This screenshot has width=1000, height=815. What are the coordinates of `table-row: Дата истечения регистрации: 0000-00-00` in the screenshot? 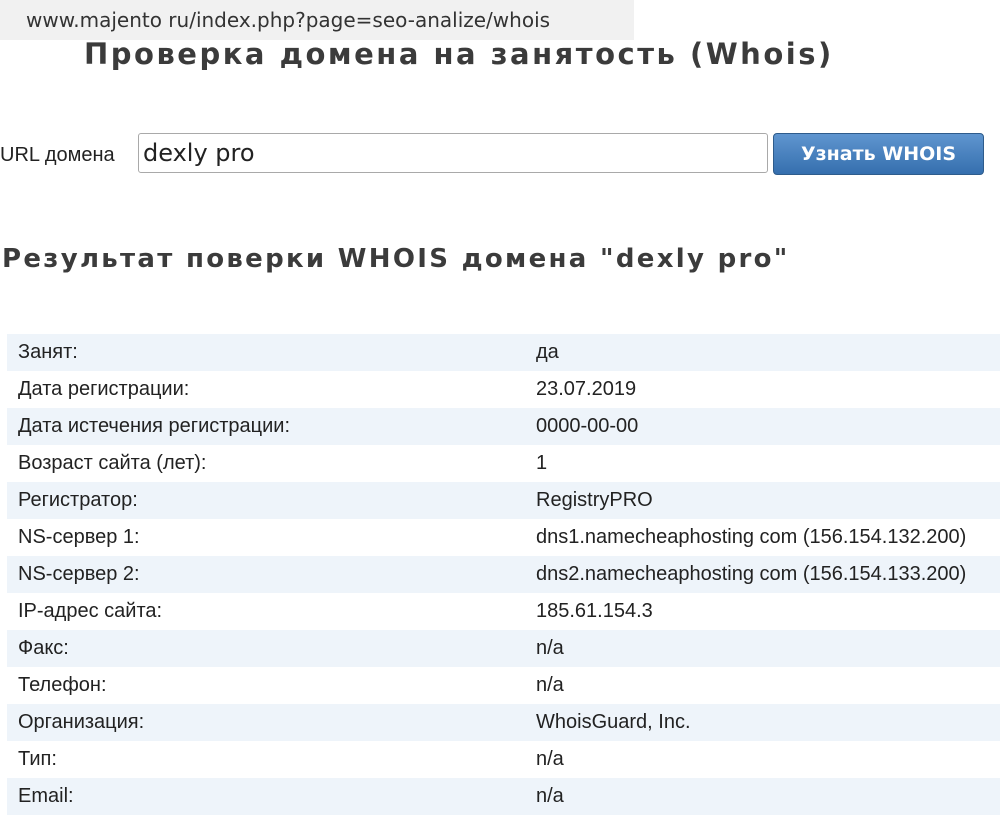 It's located at (503, 426).